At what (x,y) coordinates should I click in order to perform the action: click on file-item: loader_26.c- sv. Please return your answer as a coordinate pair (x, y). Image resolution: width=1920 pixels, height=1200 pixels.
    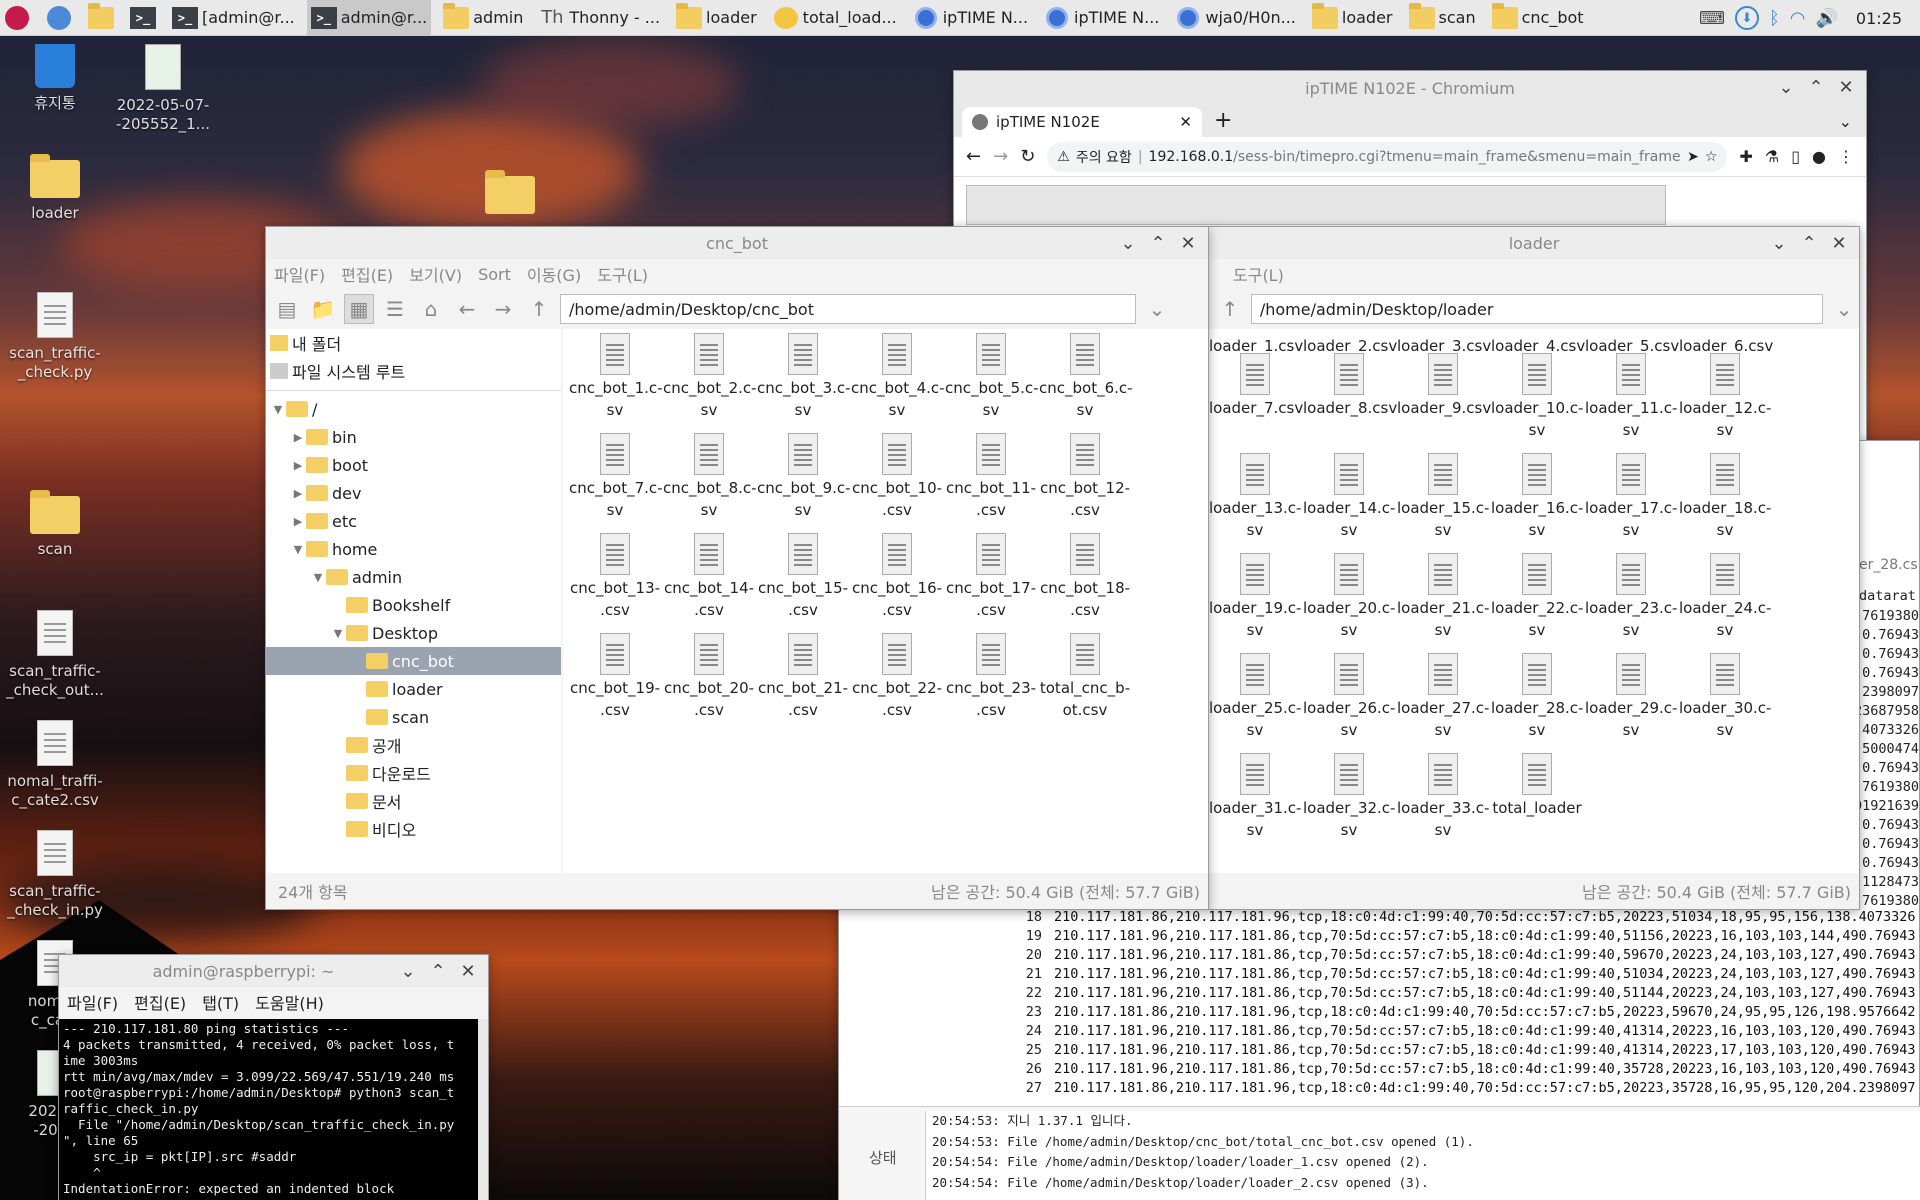
    Looking at the image, I should click on (1349, 697).